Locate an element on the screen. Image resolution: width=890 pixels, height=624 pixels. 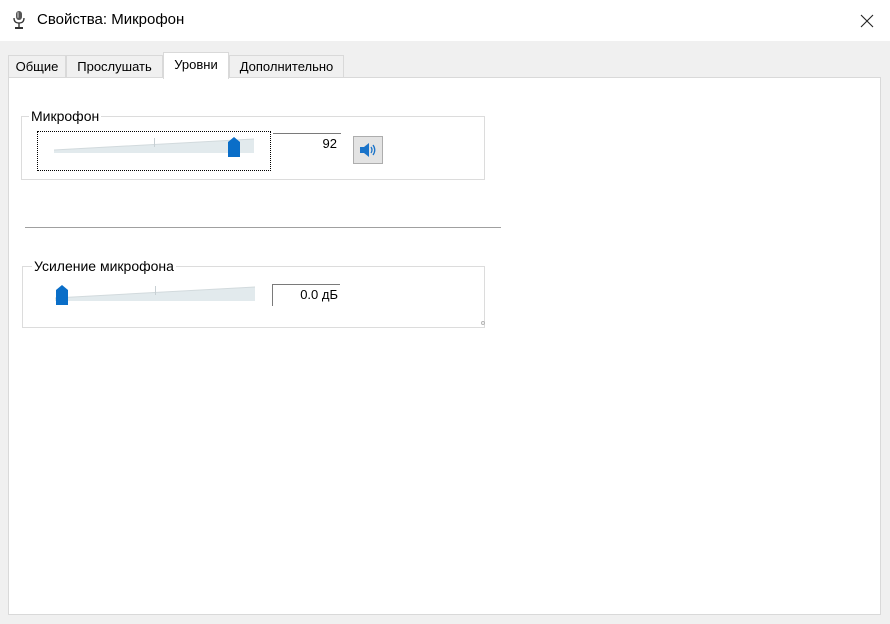
microphone-volume-text: 92 is located at coordinates (329, 143).